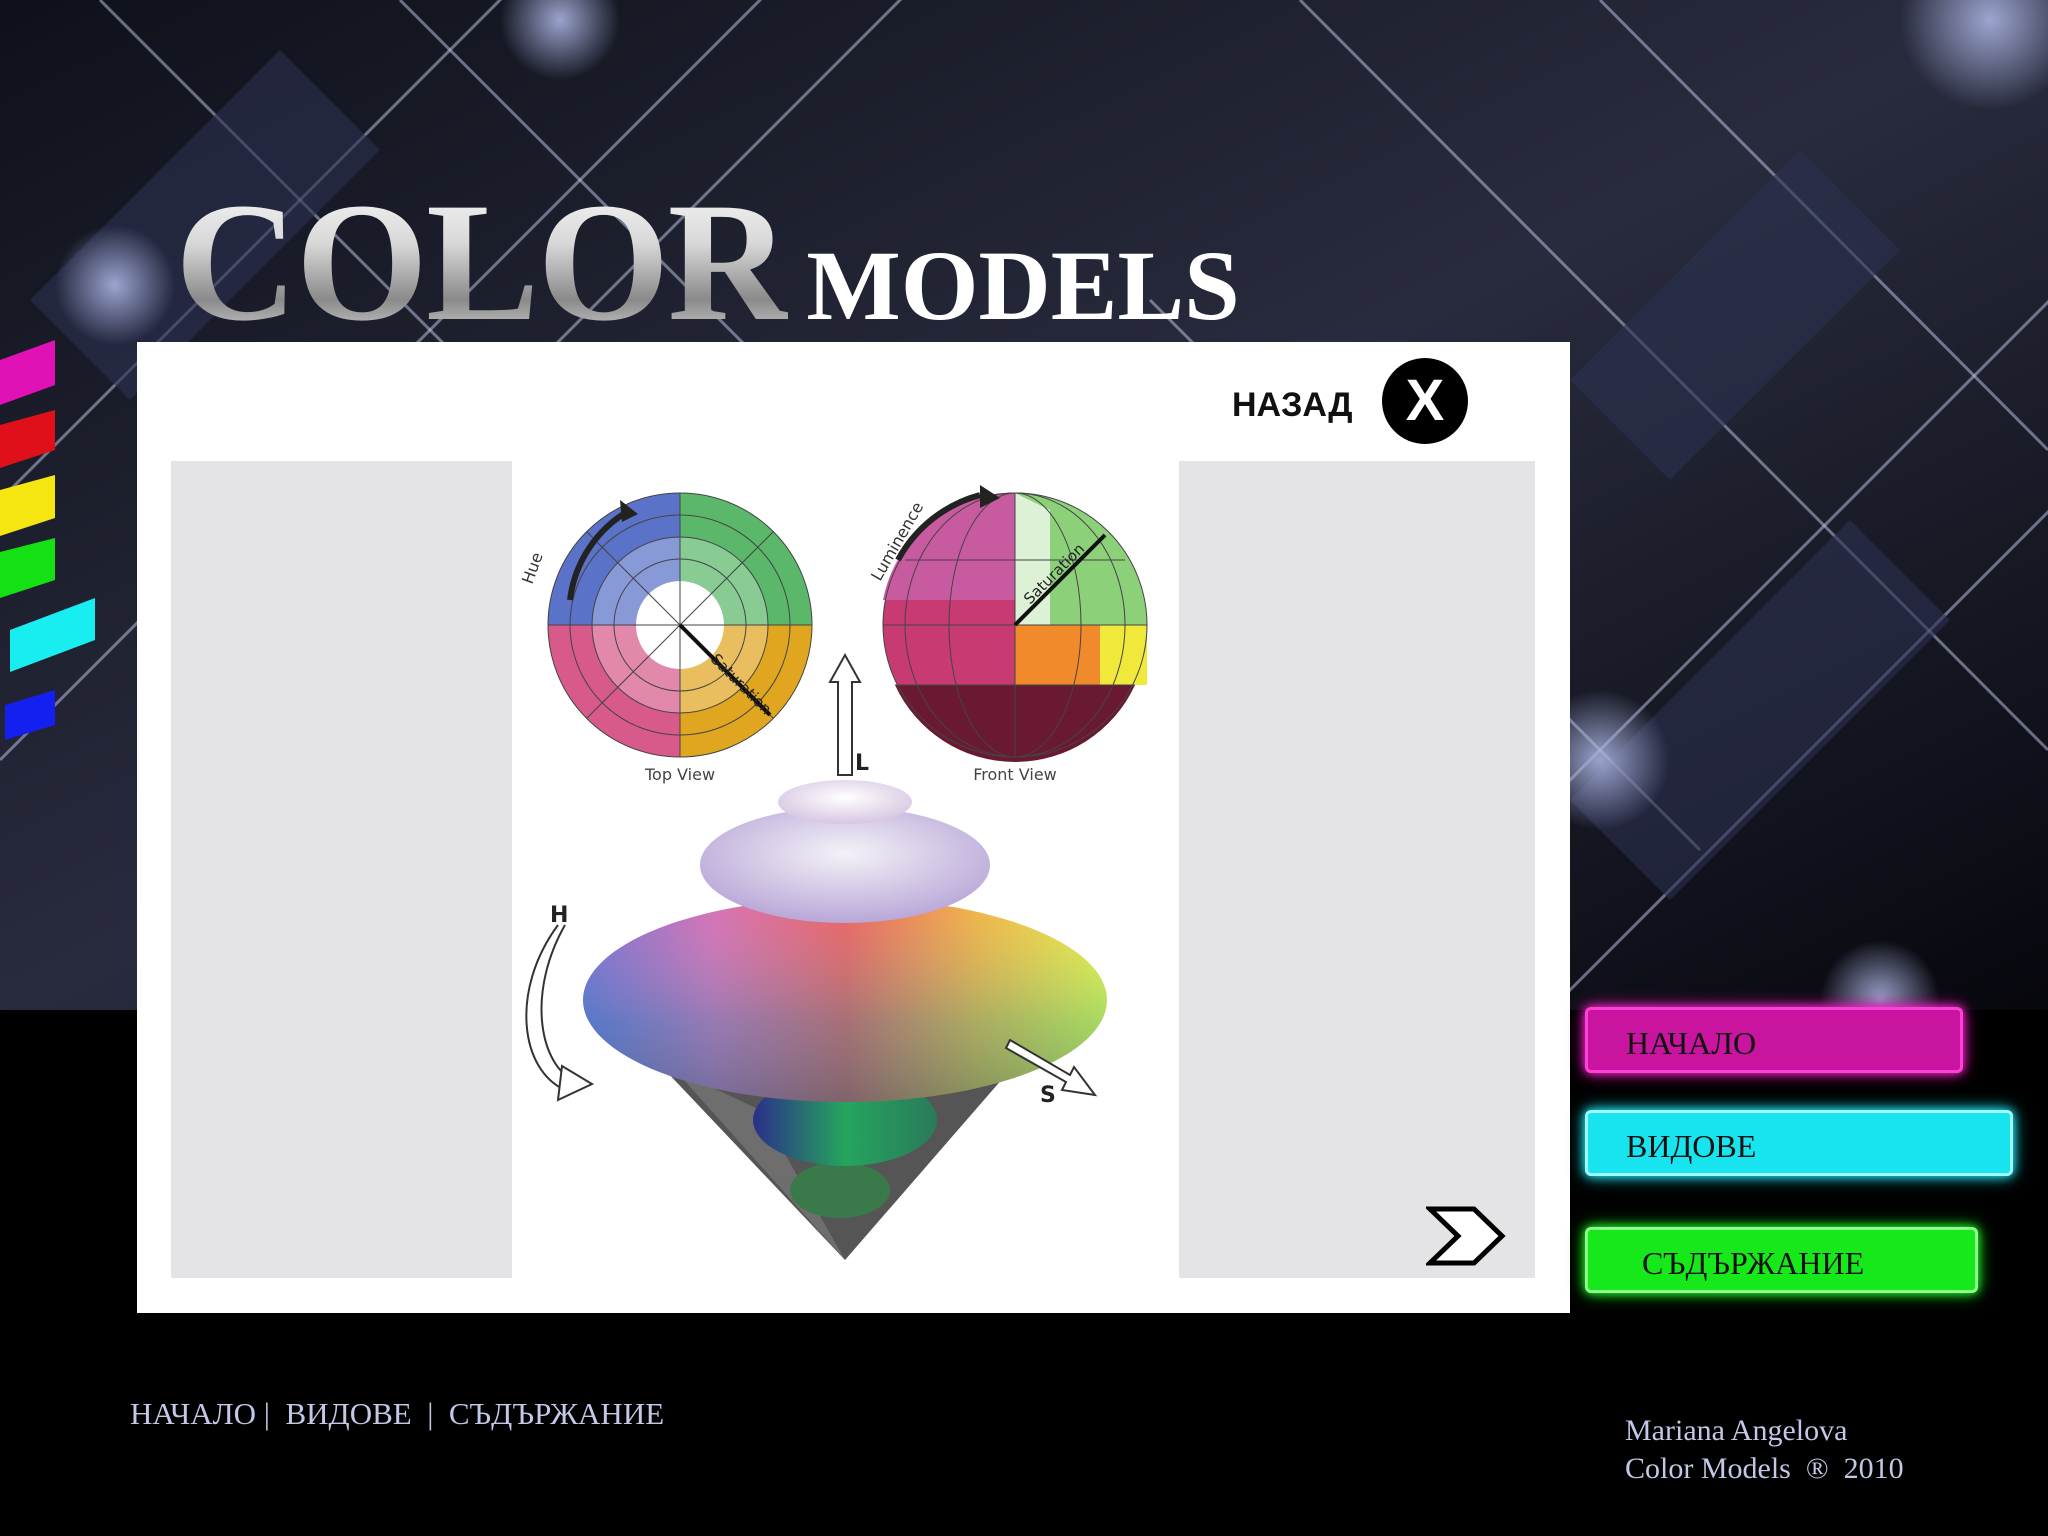 The image size is (2048, 1536). Describe the element at coordinates (1048, 1095) in the screenshot. I see `axis-s-label: S` at that location.